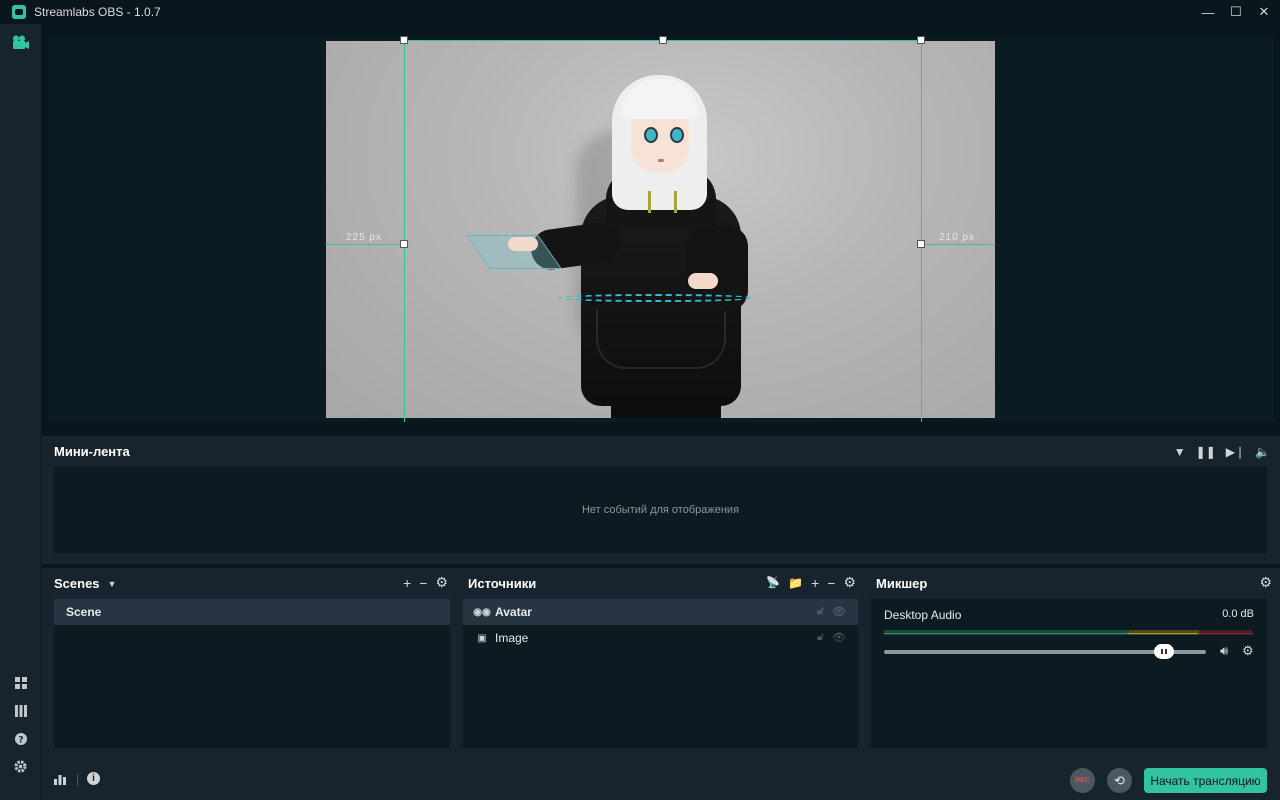  I want to click on offset-left-label: 225 px, so click(364, 237).